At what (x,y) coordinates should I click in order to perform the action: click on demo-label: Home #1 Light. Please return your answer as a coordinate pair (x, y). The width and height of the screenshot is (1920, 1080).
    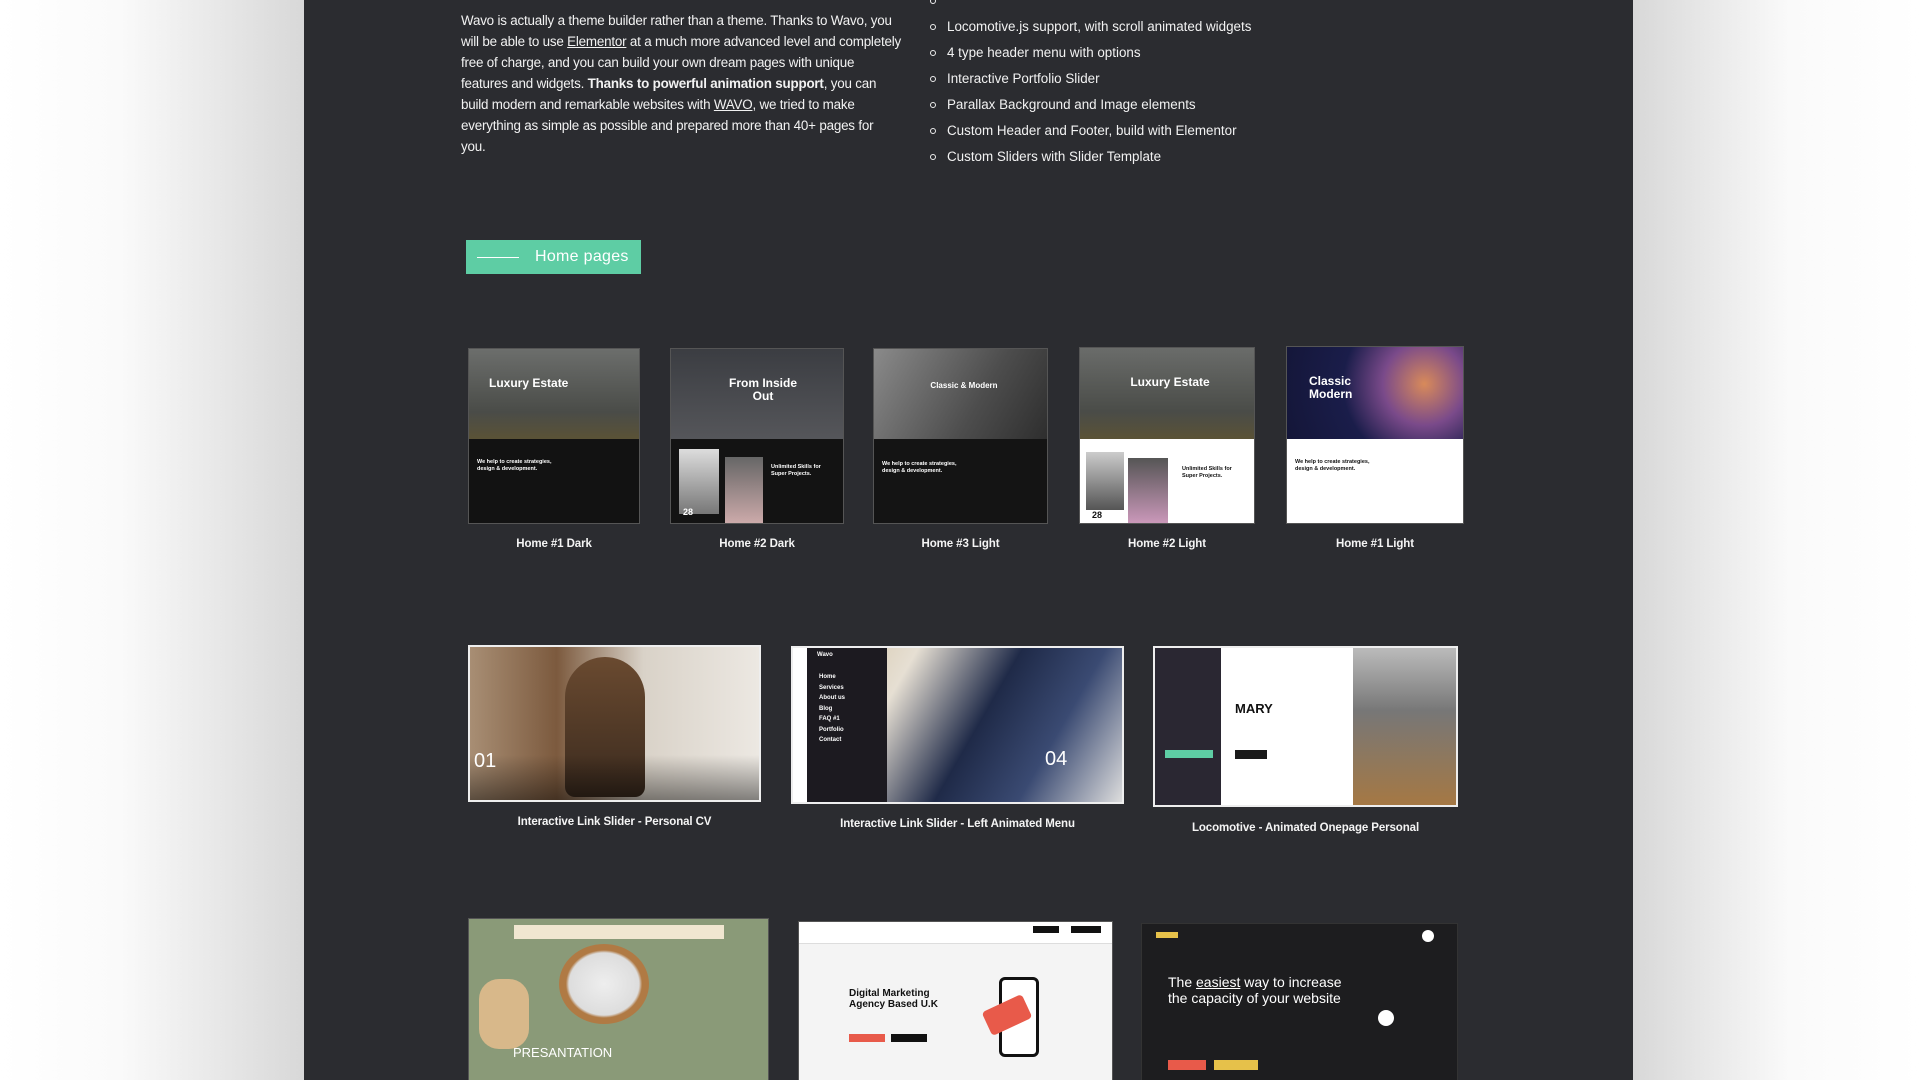
    Looking at the image, I should click on (1375, 544).